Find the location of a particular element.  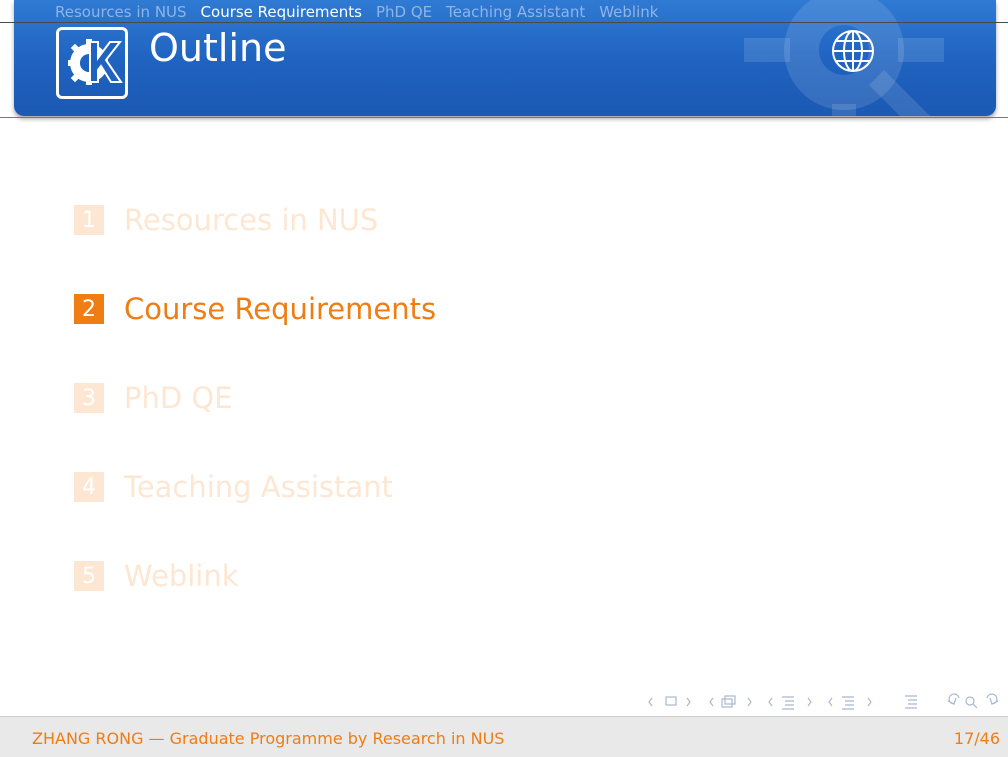

outline-number-2: 2 is located at coordinates (89, 309).